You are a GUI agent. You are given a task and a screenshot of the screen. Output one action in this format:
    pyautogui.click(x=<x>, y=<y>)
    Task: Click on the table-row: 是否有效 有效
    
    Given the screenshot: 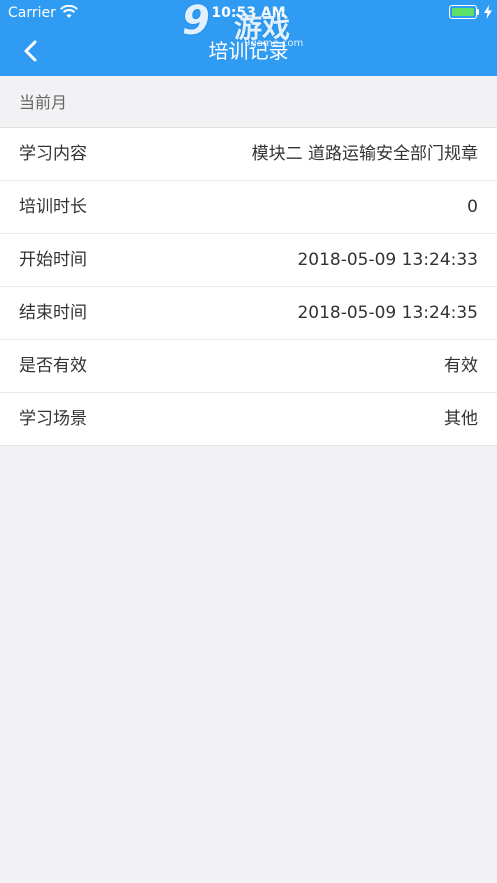 What is the action you would take?
    pyautogui.click(x=248, y=366)
    